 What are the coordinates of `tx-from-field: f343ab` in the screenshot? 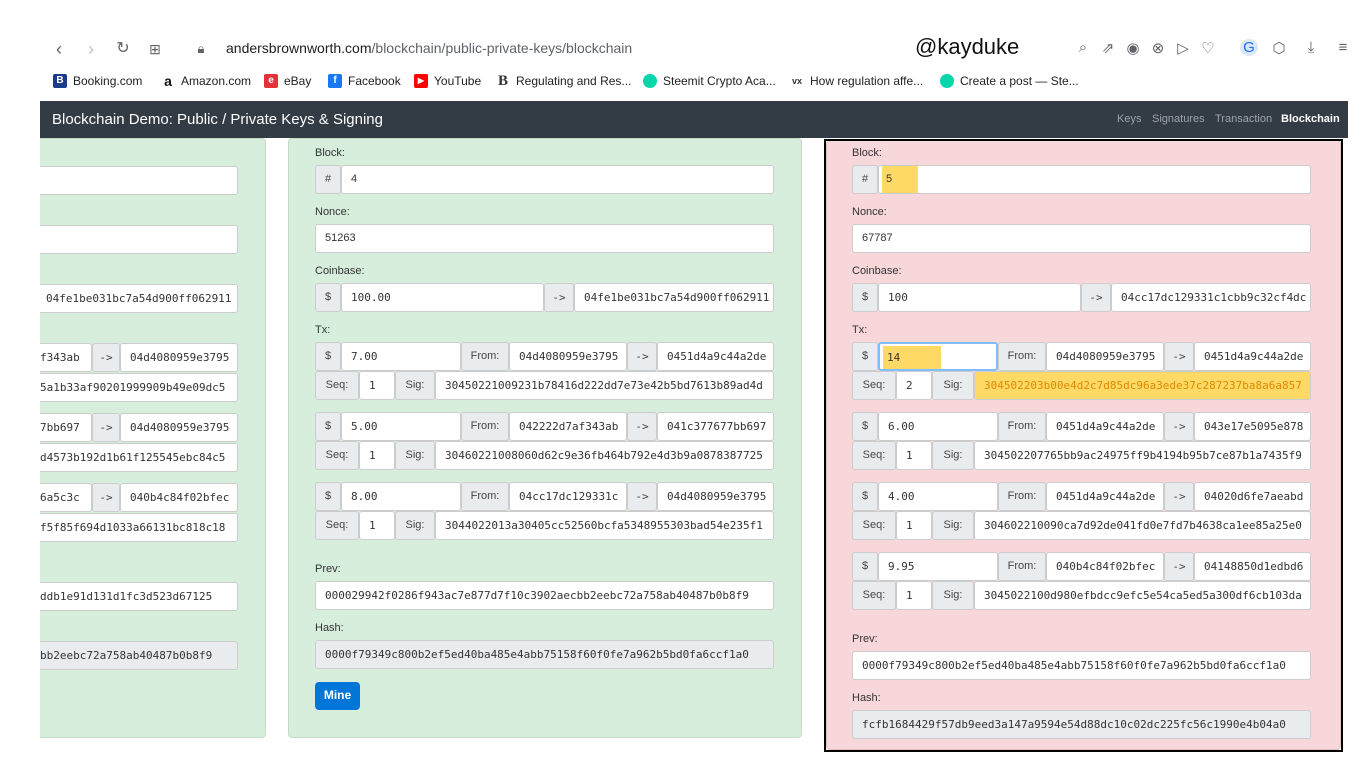 It's located at (66, 357).